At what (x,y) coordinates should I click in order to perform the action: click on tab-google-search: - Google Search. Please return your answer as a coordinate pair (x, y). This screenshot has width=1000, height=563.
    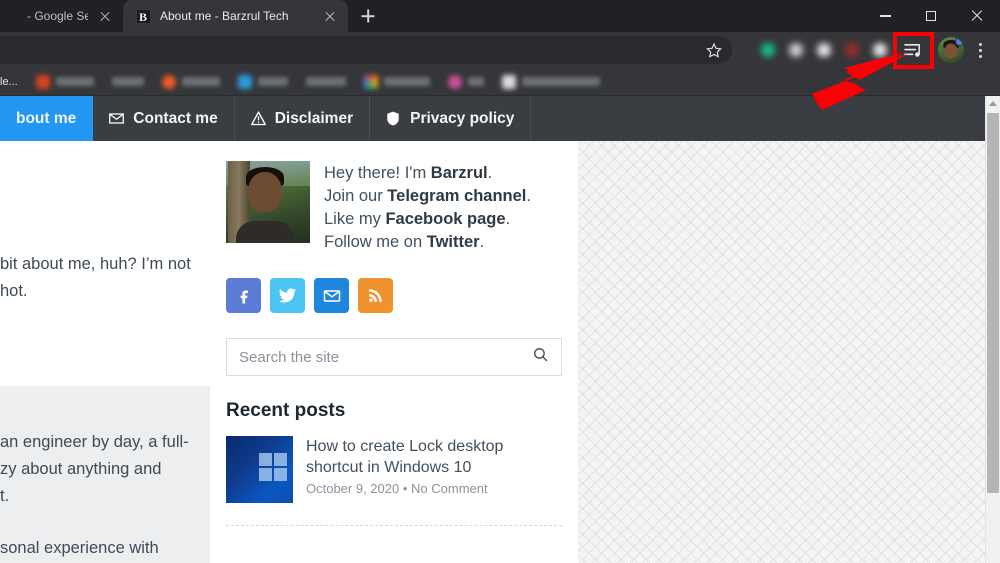
    Looking at the image, I should click on (61, 16).